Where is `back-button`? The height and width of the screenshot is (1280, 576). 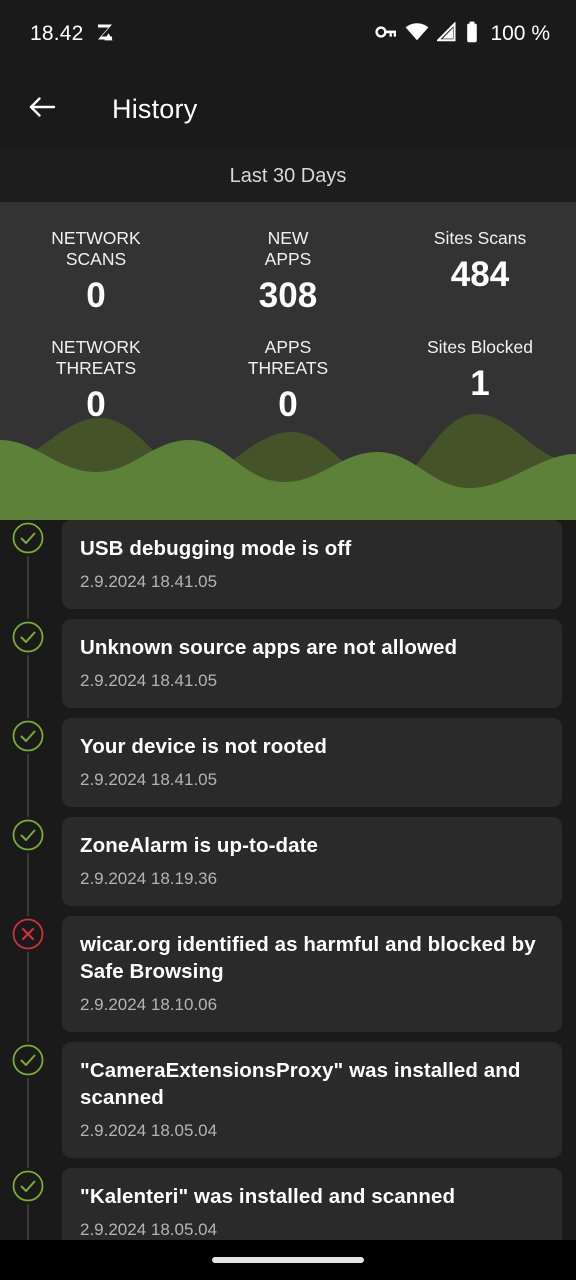
back-button is located at coordinates (42, 109).